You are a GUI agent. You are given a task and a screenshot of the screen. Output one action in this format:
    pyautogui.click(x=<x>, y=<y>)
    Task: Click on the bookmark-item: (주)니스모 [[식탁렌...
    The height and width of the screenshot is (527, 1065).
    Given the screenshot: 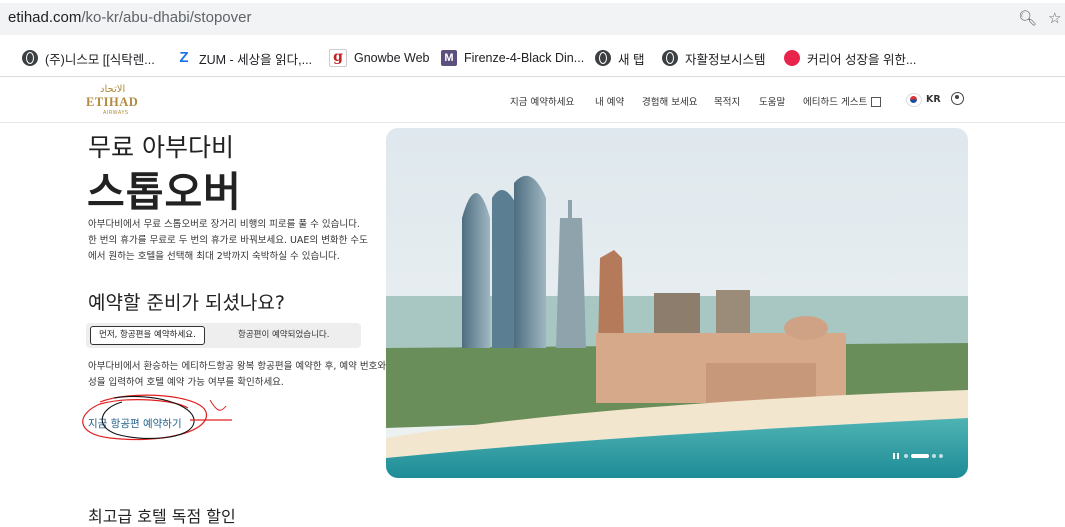 What is the action you would take?
    pyautogui.click(x=88, y=58)
    